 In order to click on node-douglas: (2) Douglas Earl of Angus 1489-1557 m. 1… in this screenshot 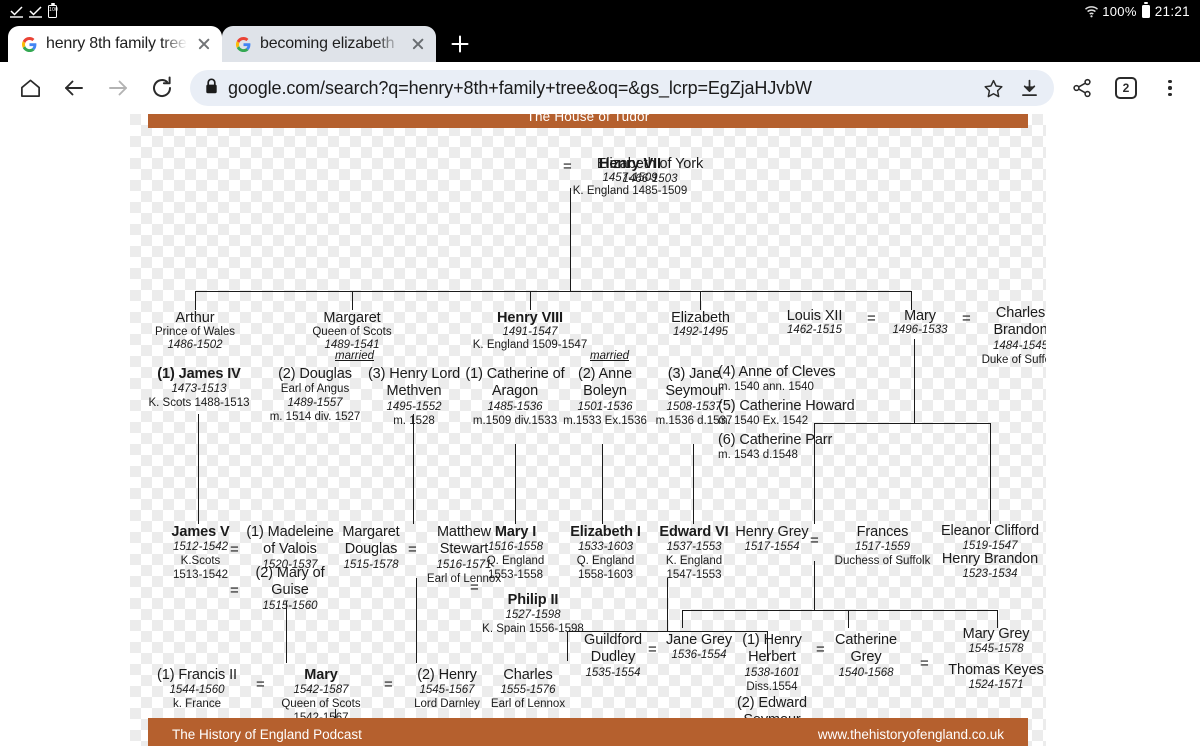, I will do `click(315, 395)`.